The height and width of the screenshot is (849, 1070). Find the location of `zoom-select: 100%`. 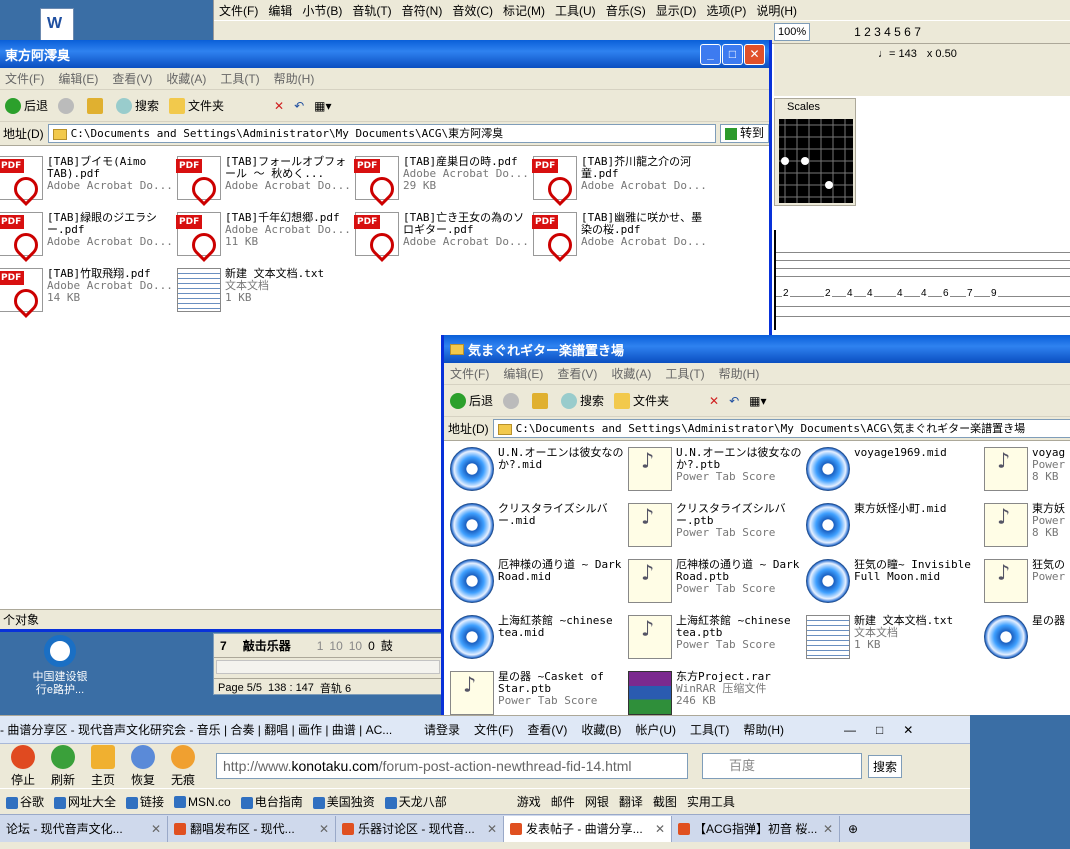

zoom-select: 100% is located at coordinates (792, 32).